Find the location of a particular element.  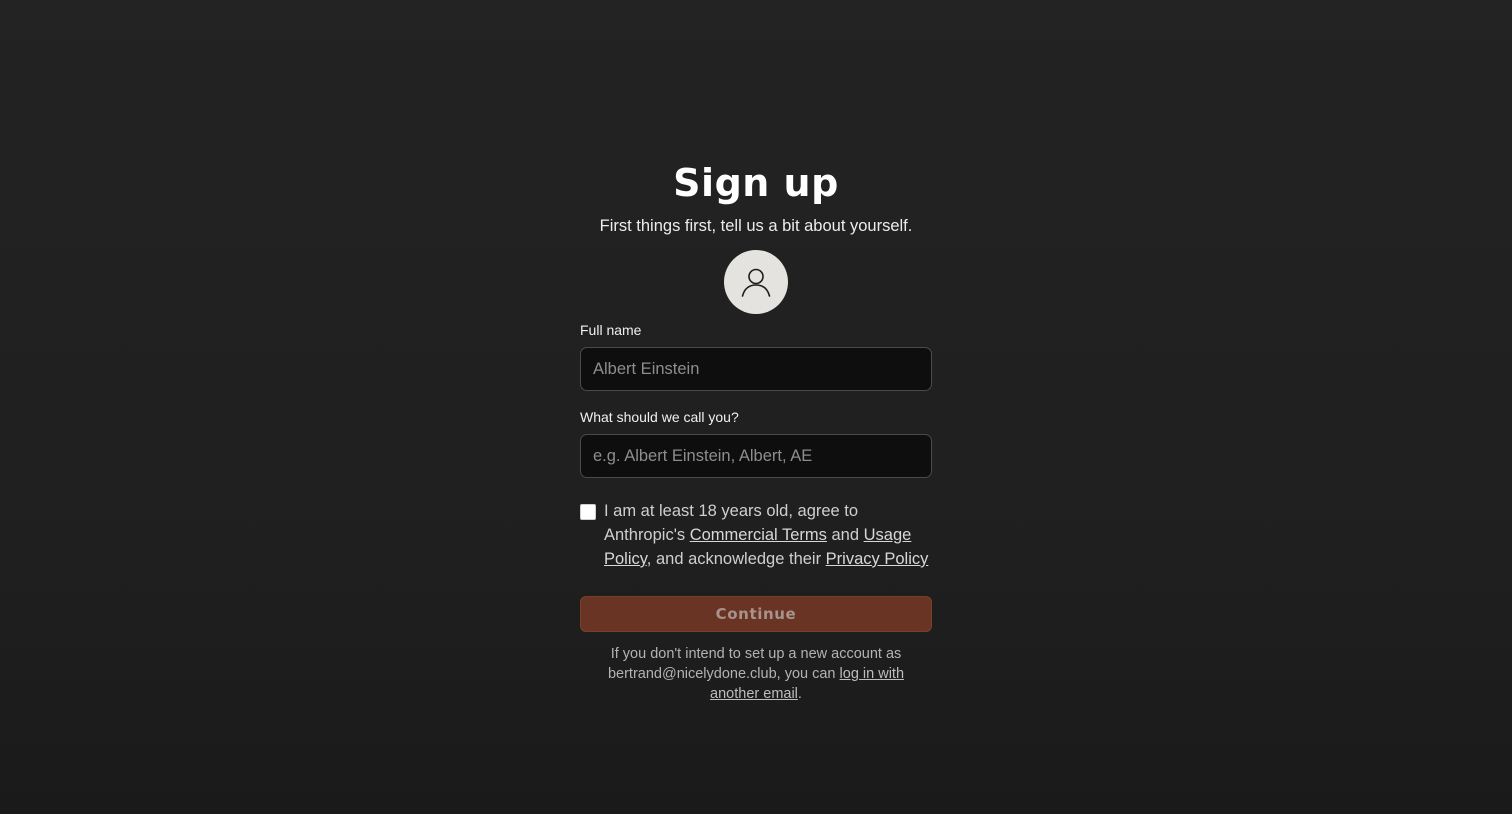

commercial-terms-link: Commercial Terms is located at coordinates (758, 535).